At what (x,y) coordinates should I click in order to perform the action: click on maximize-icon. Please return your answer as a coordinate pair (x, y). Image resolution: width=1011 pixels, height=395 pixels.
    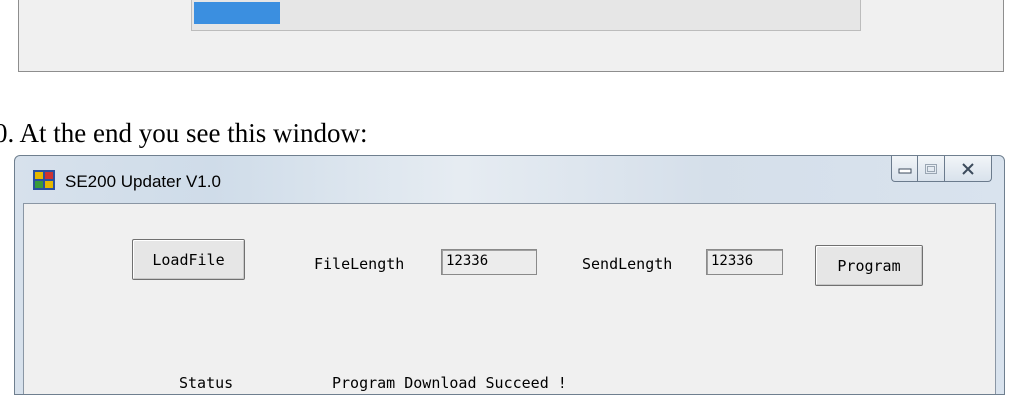
    Looking at the image, I should click on (931, 168).